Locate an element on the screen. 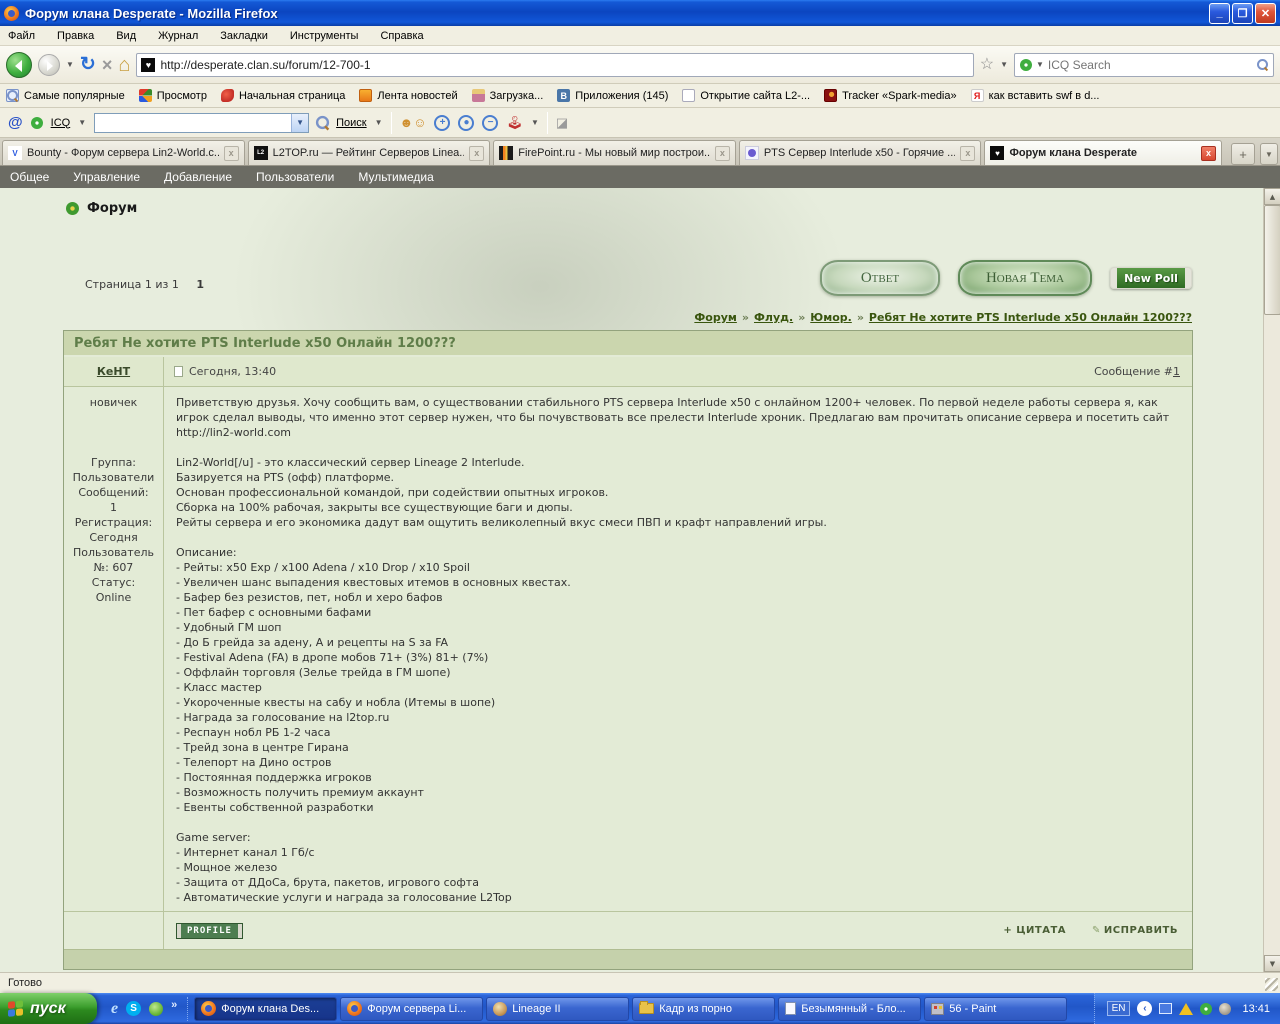 The width and height of the screenshot is (1280, 1024). bookmark-item: Tracker «Spark-media» is located at coordinates (890, 95).